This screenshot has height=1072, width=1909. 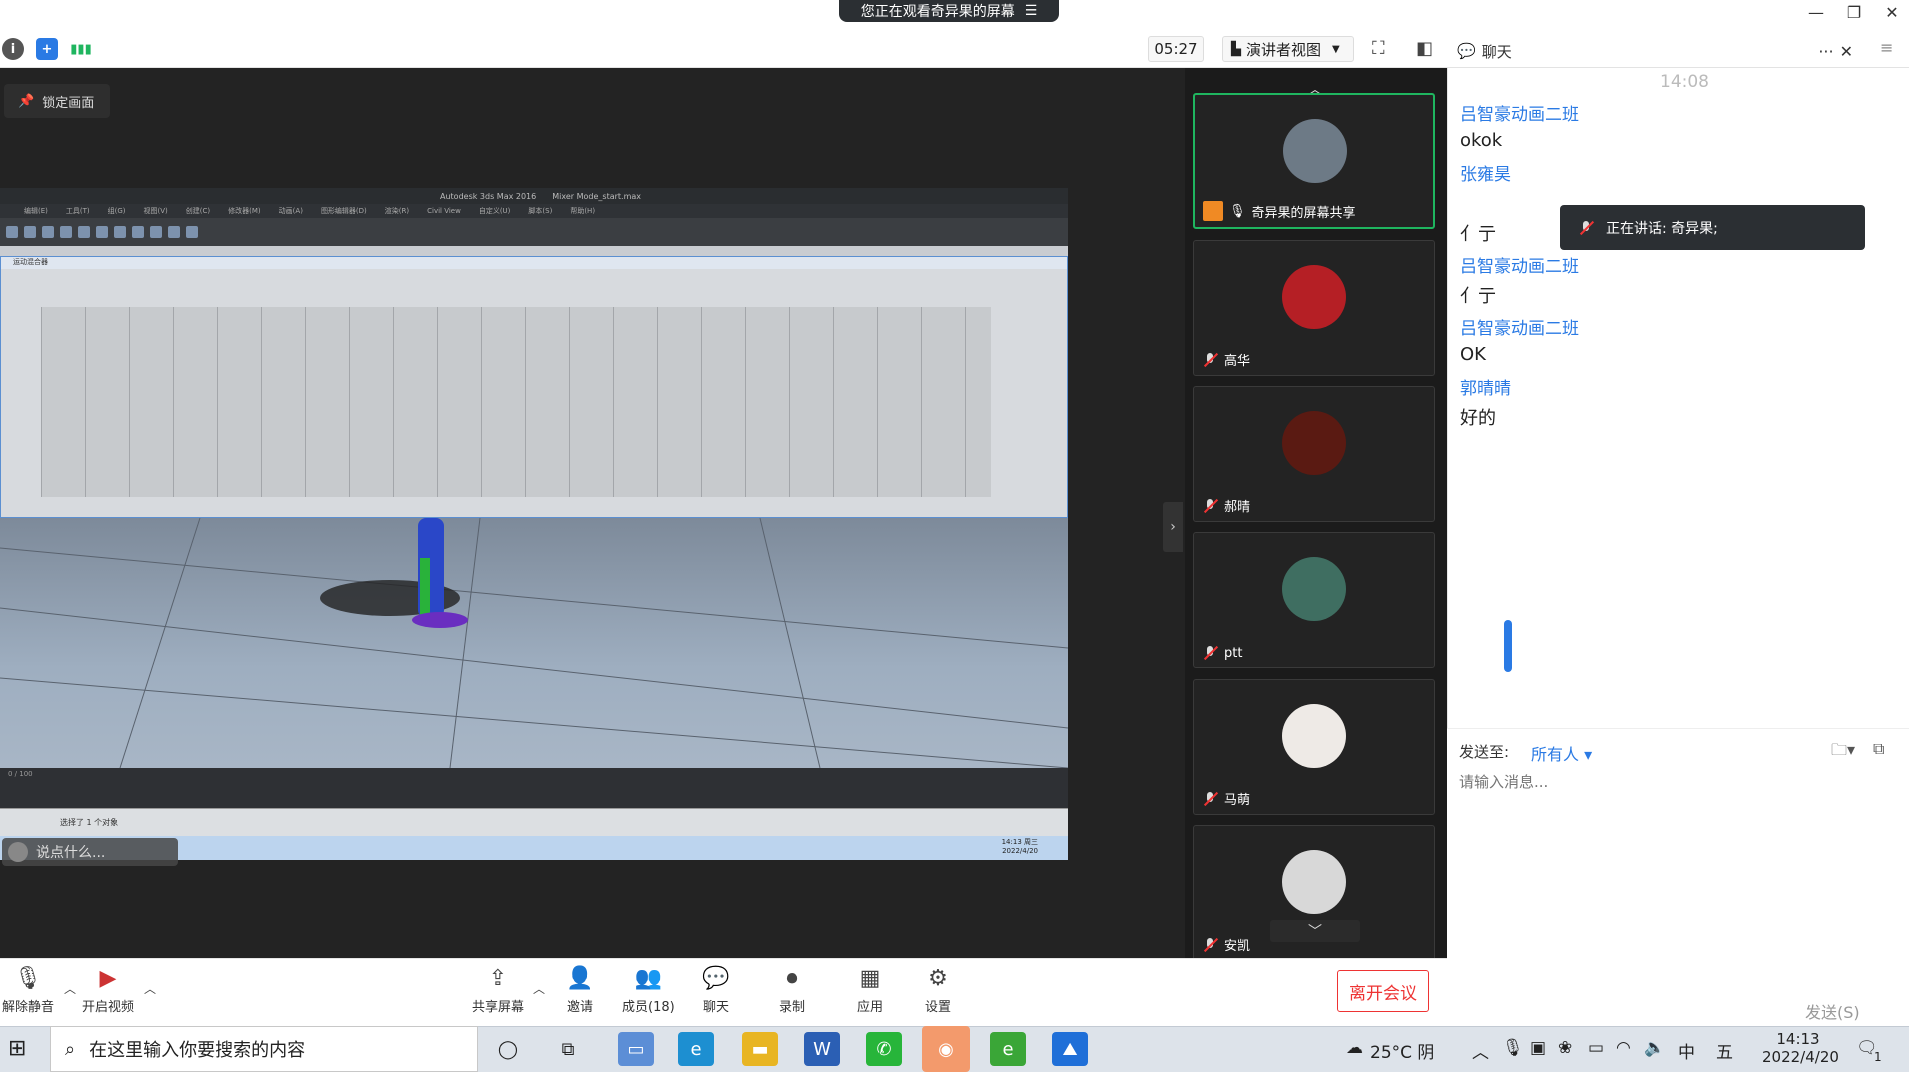 I want to click on weather-icon: ☁, so click(x=1354, y=1048).